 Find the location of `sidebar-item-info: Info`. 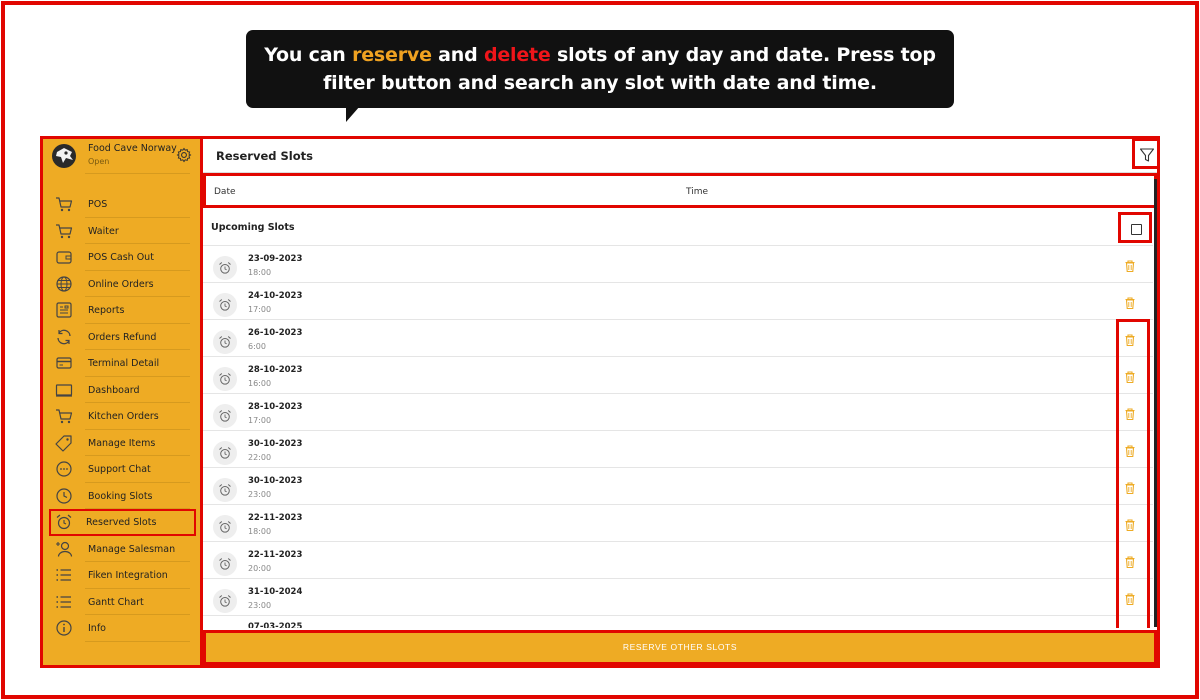

sidebar-item-info: Info is located at coordinates (121, 628).